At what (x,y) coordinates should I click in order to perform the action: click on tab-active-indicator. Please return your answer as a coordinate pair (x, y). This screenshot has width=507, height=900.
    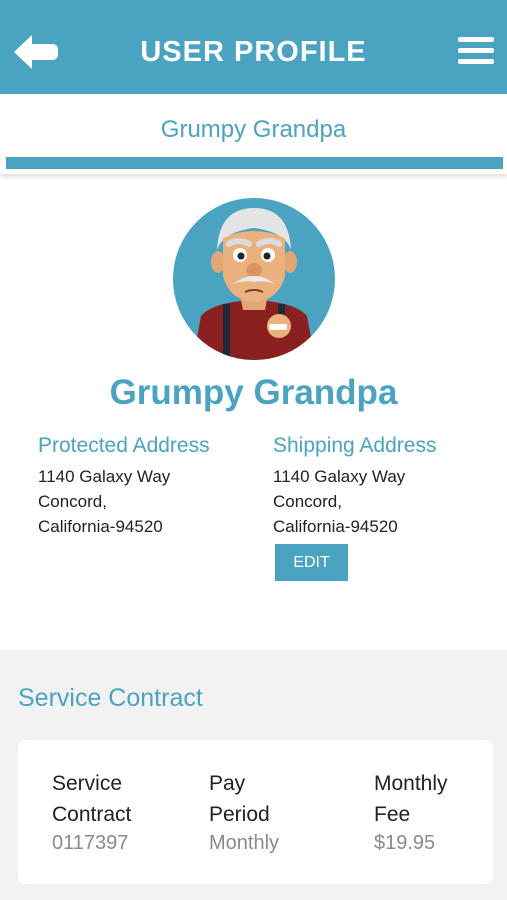
    Looking at the image, I should click on (254, 163).